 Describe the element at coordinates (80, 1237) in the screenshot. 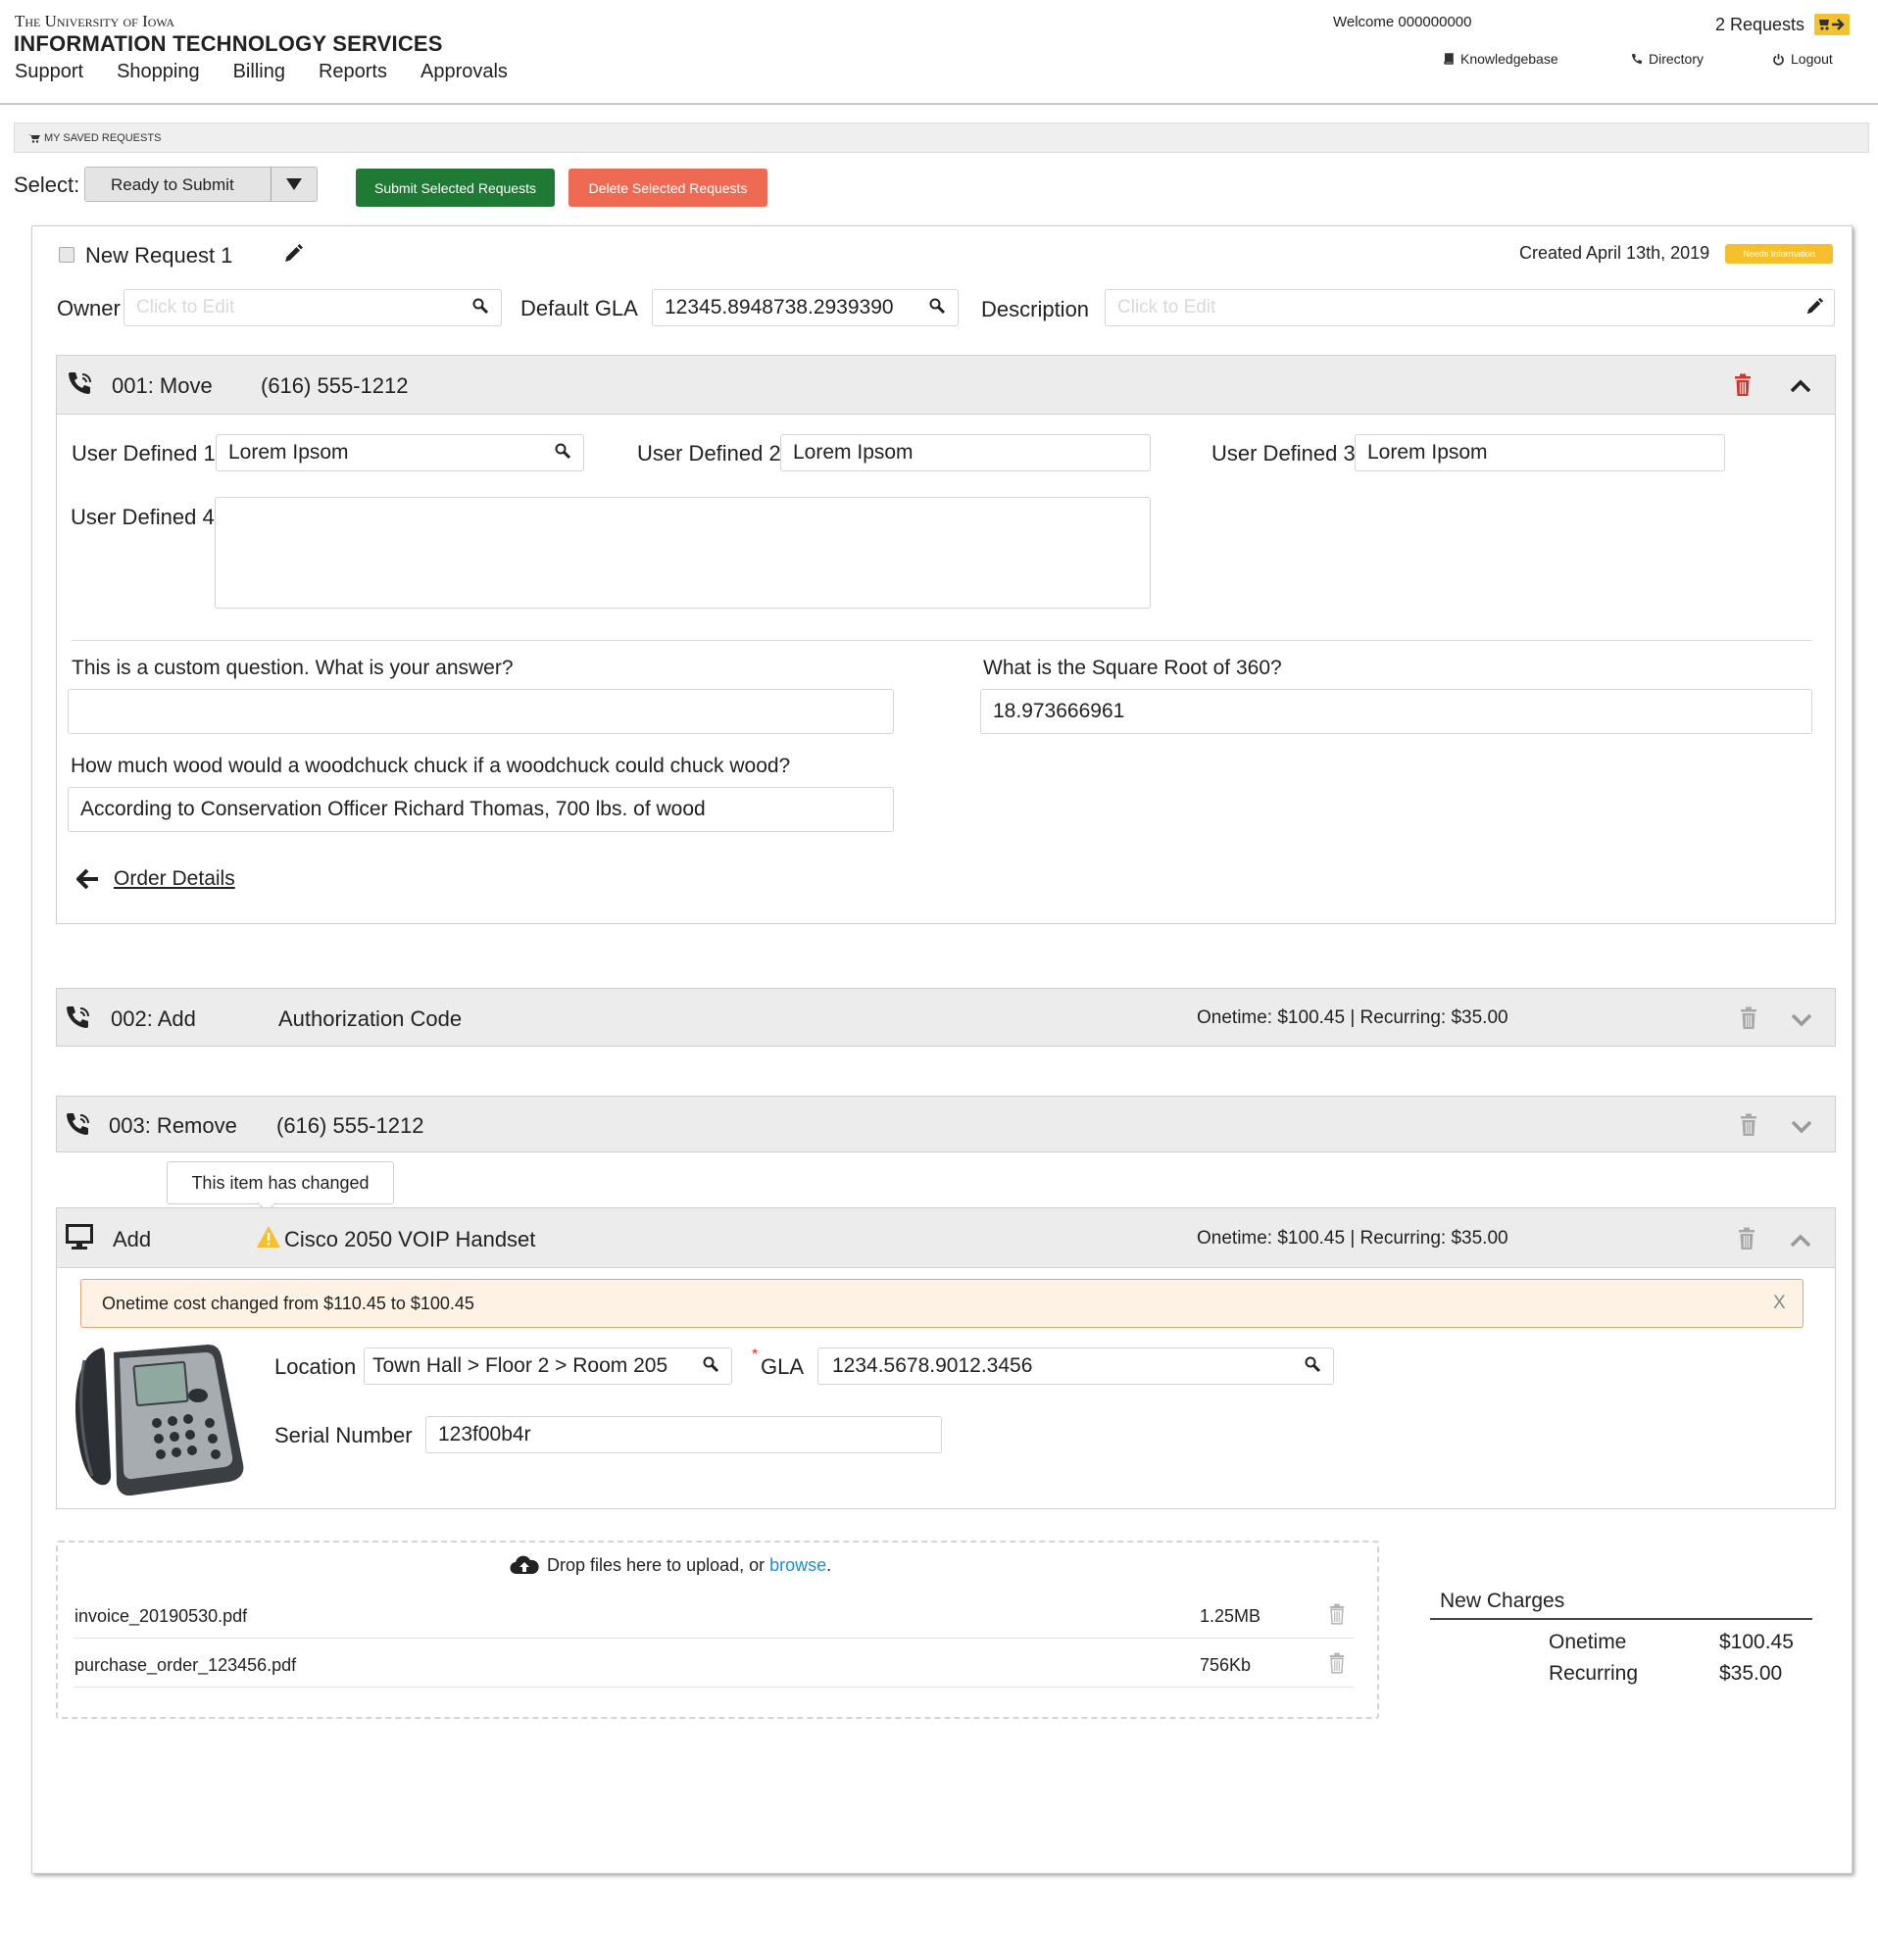

I see `monitor-icon` at that location.